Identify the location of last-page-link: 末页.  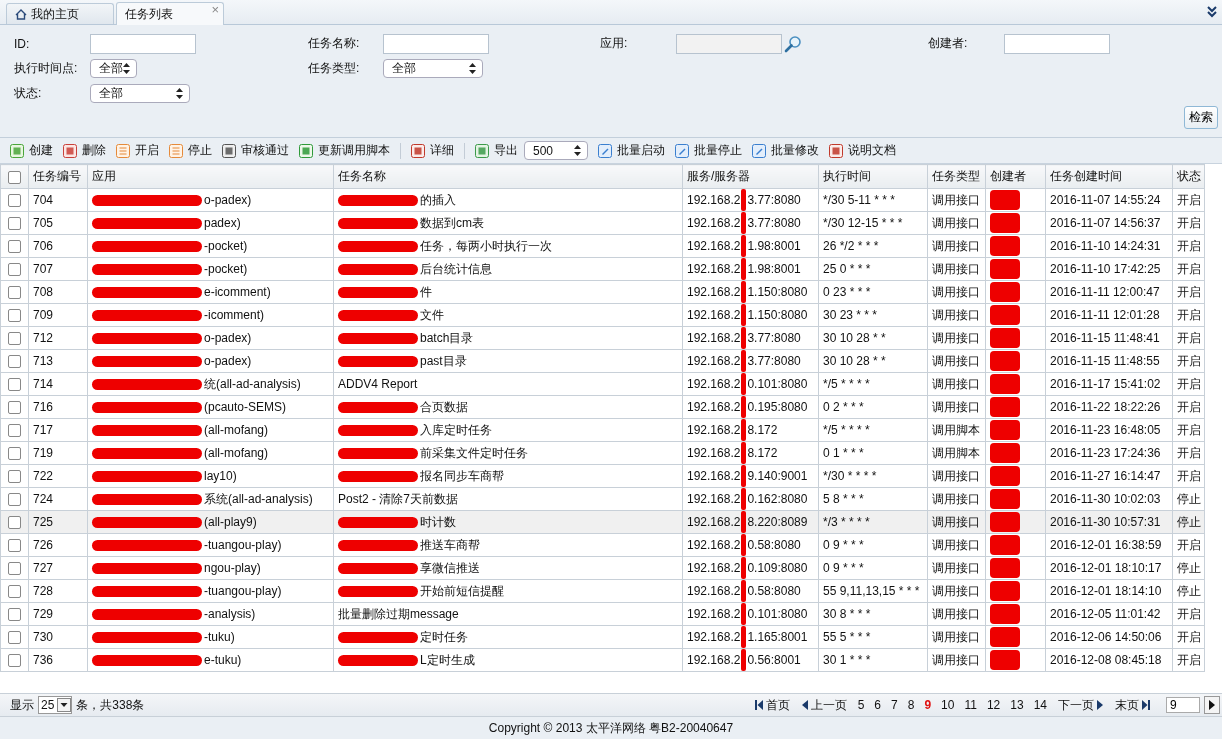
(1132, 705).